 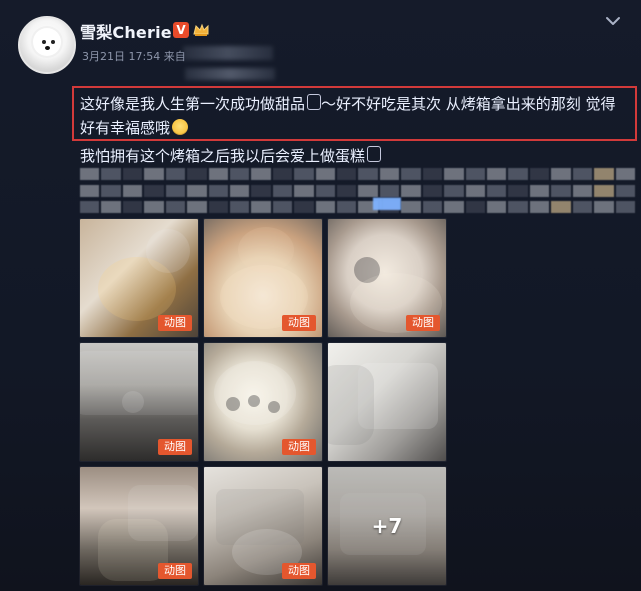 What do you see at coordinates (387, 203) in the screenshot?
I see `blurred-link-text: ▇▇▇` at bounding box center [387, 203].